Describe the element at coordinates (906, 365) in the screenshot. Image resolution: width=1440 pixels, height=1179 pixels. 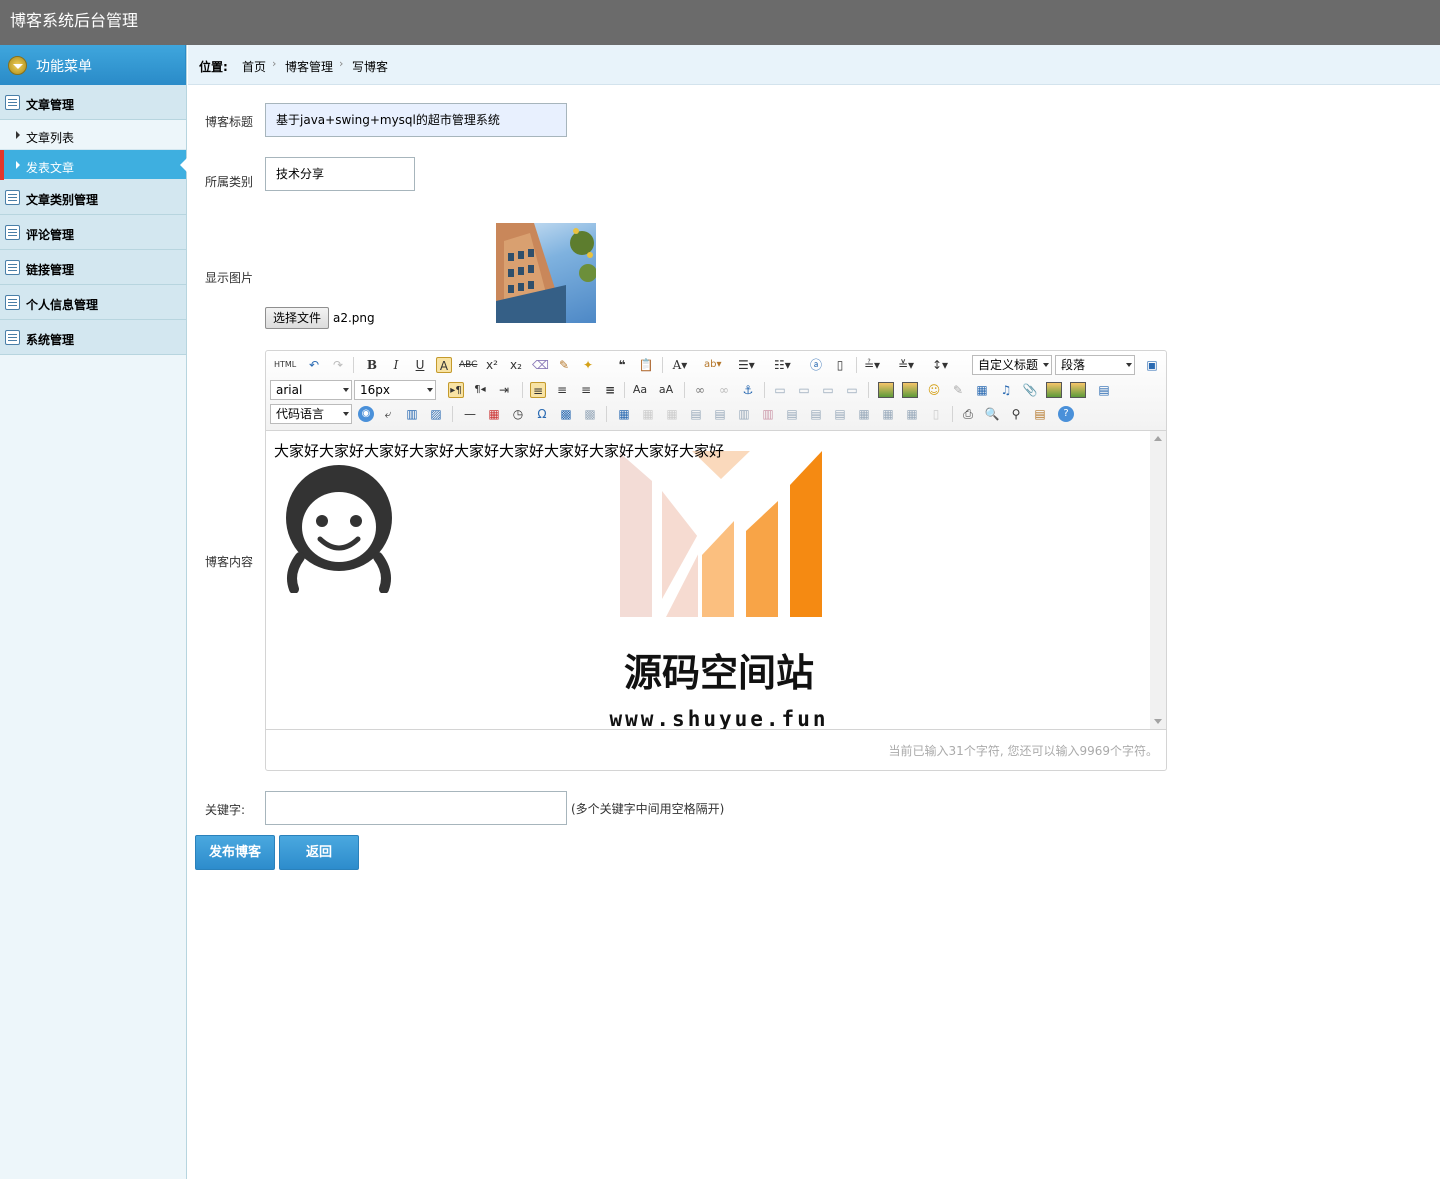
I see `row-spacing-bottom-icon: ≚▾` at that location.